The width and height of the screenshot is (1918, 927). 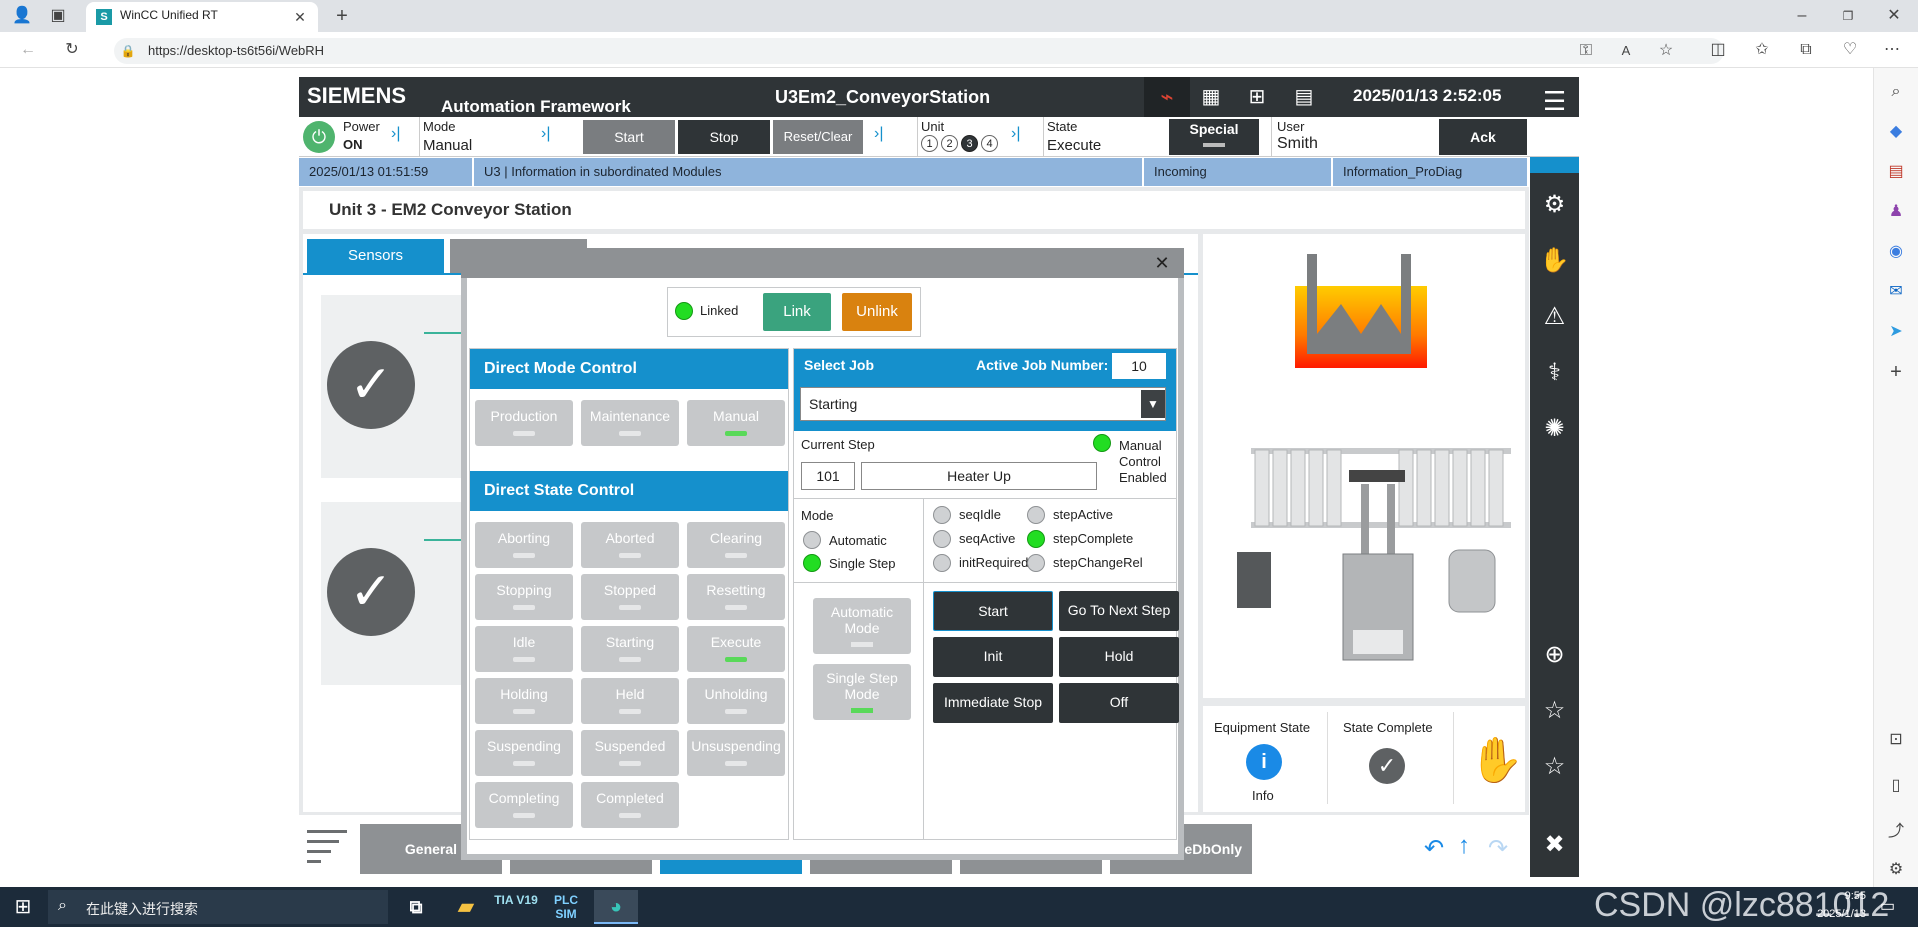 I want to click on off-button: Off, so click(x=1119, y=703).